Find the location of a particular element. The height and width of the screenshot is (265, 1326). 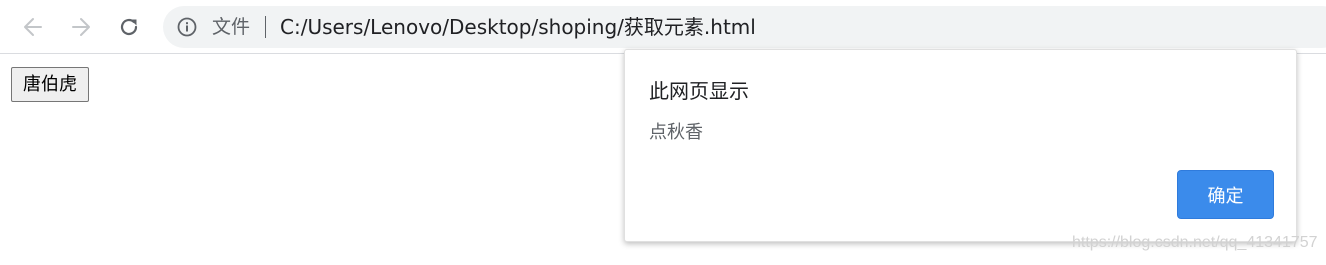

site-info-label: 文件 is located at coordinates (231, 27).